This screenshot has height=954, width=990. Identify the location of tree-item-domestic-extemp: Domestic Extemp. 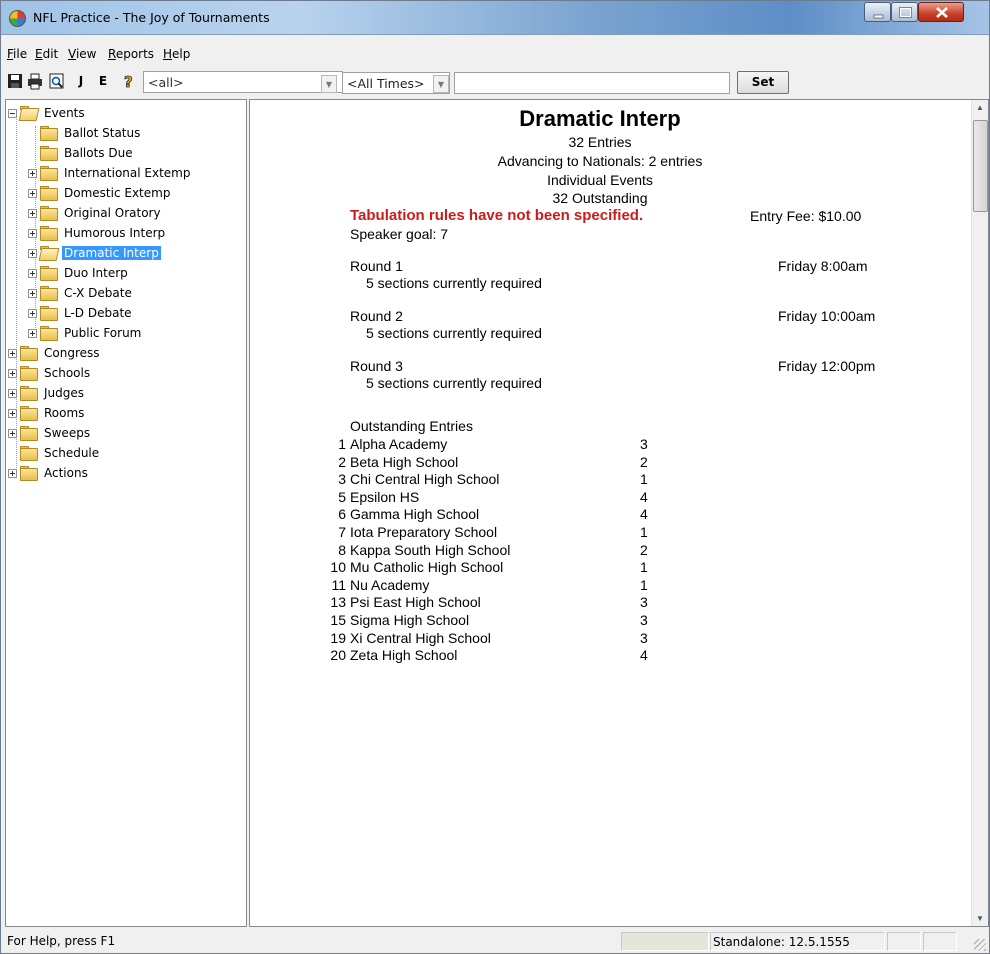
(100, 193).